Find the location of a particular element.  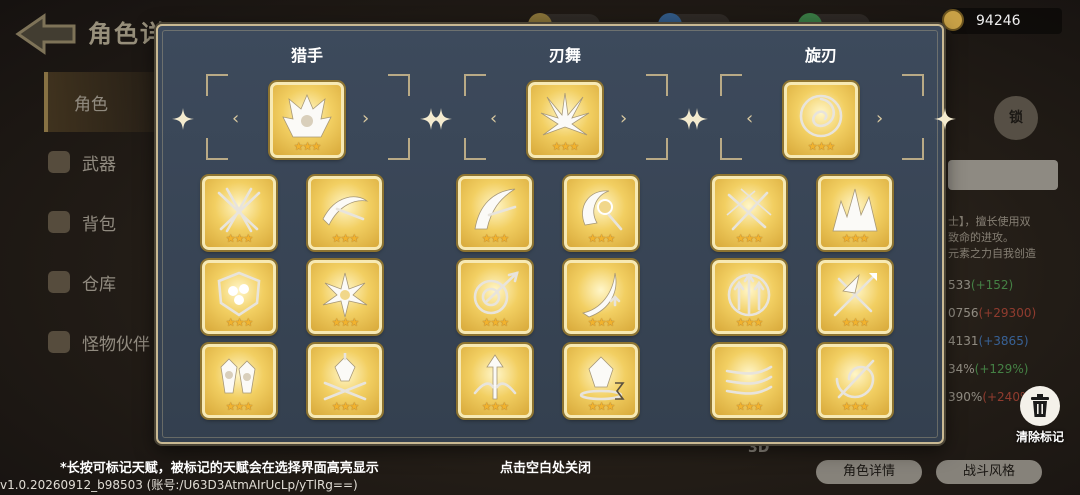

shield-orbs-icon is located at coordinates (239, 294).